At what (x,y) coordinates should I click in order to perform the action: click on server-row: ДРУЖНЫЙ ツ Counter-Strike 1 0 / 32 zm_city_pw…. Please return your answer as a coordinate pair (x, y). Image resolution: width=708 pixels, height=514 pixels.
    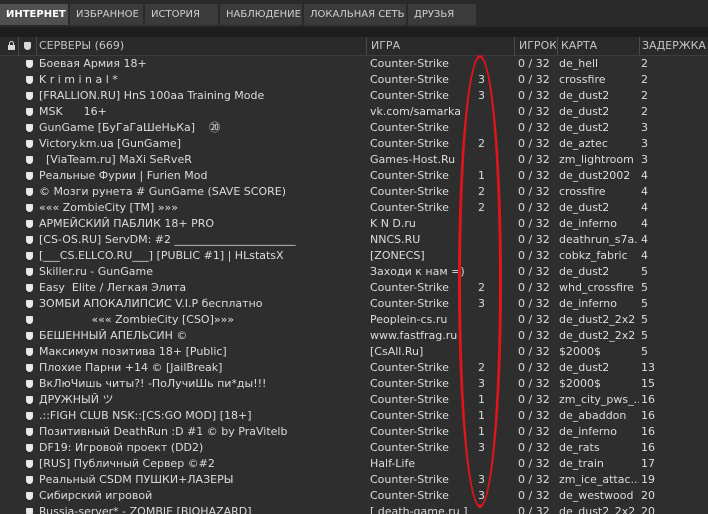
    Looking at the image, I should click on (354, 400).